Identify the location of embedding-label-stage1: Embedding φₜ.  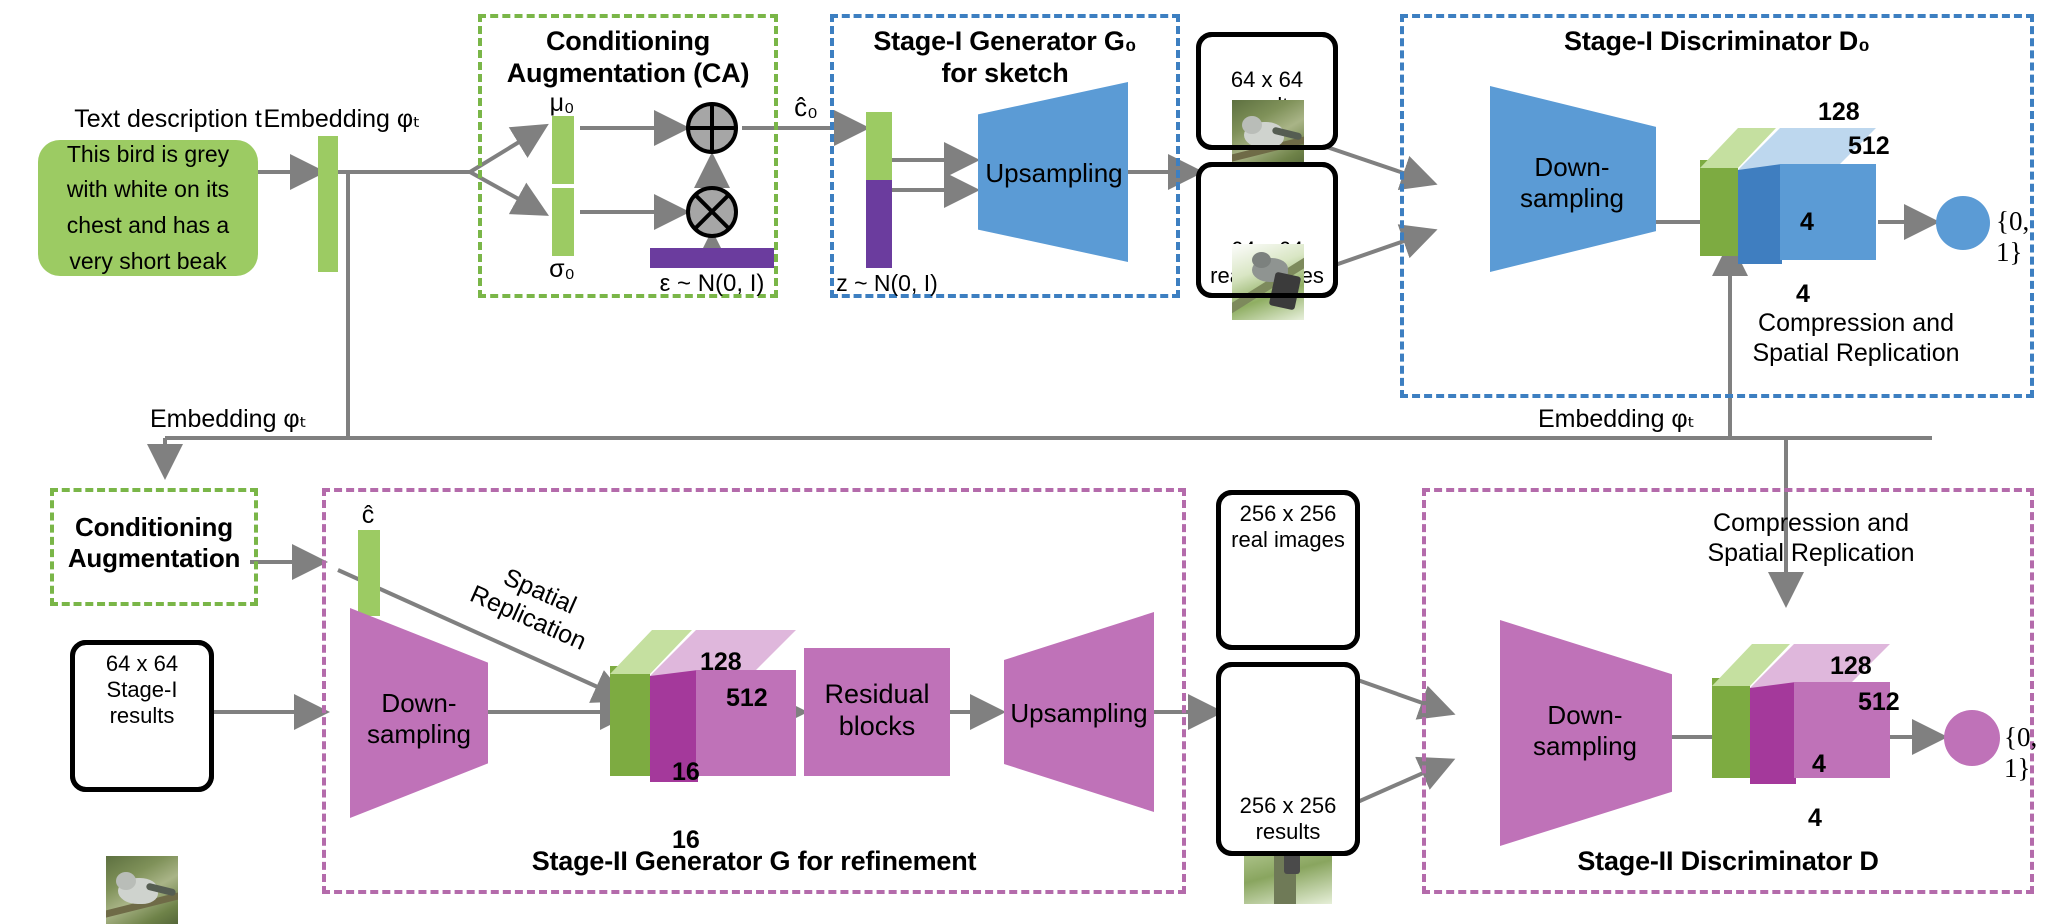
(342, 119).